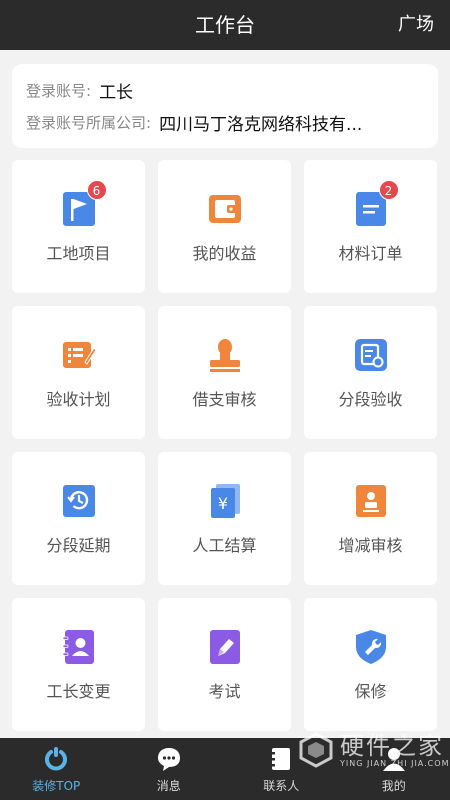 Image resolution: width=450 pixels, height=800 pixels. What do you see at coordinates (224, 253) in the screenshot?
I see `tile-label: 我的收益` at bounding box center [224, 253].